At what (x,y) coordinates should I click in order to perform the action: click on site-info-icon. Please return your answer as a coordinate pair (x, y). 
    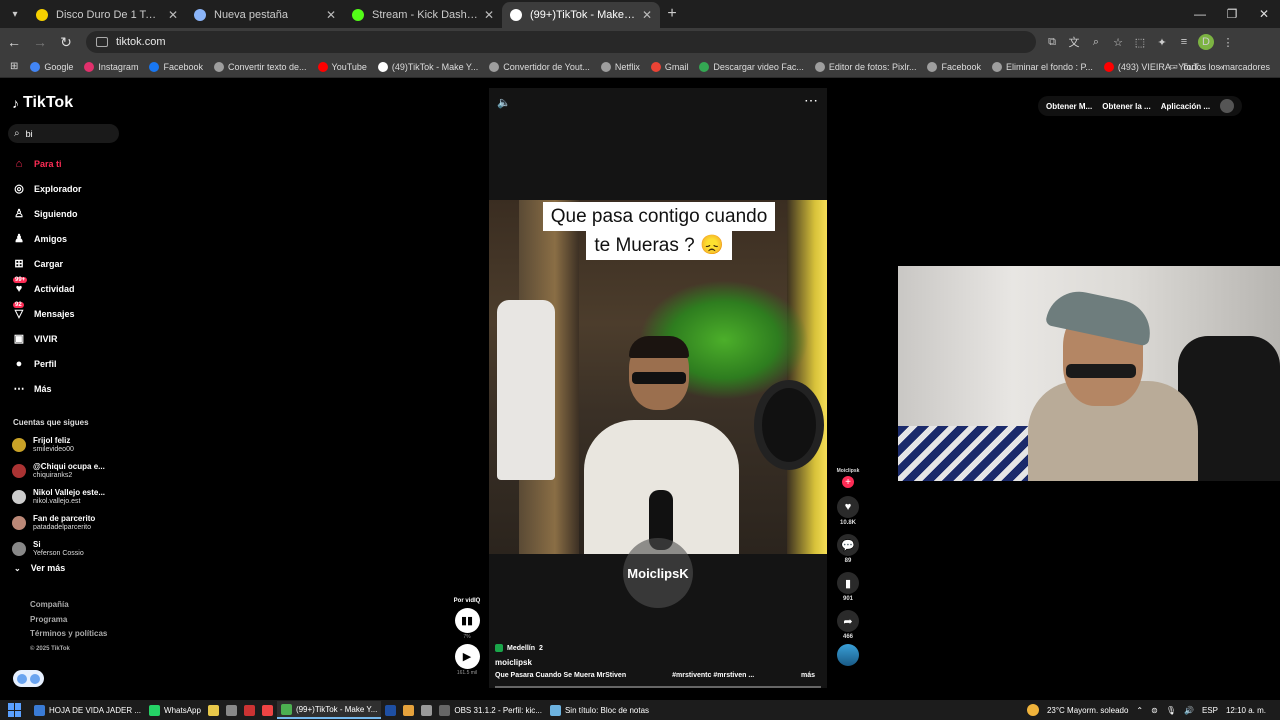
    Looking at the image, I should click on (102, 42).